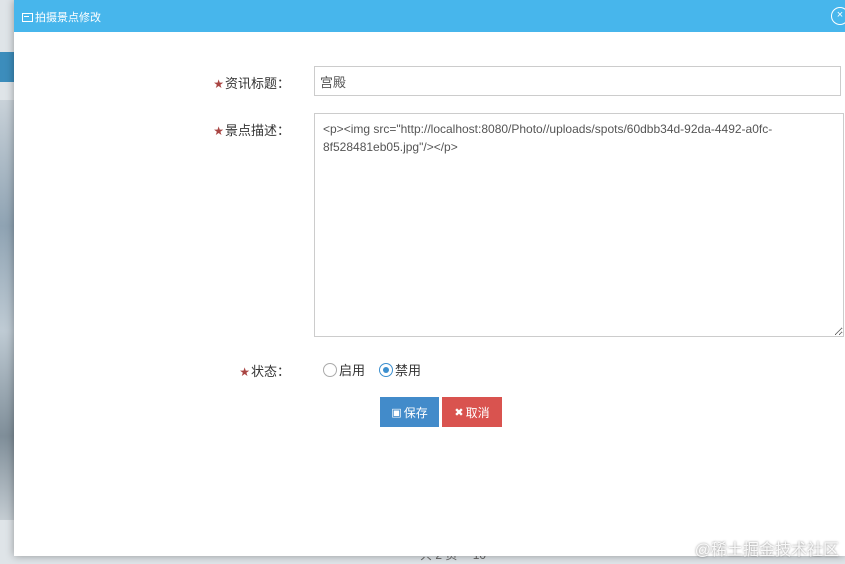  What do you see at coordinates (352, 370) in the screenshot?
I see `radio-enabled-label: 启用` at bounding box center [352, 370].